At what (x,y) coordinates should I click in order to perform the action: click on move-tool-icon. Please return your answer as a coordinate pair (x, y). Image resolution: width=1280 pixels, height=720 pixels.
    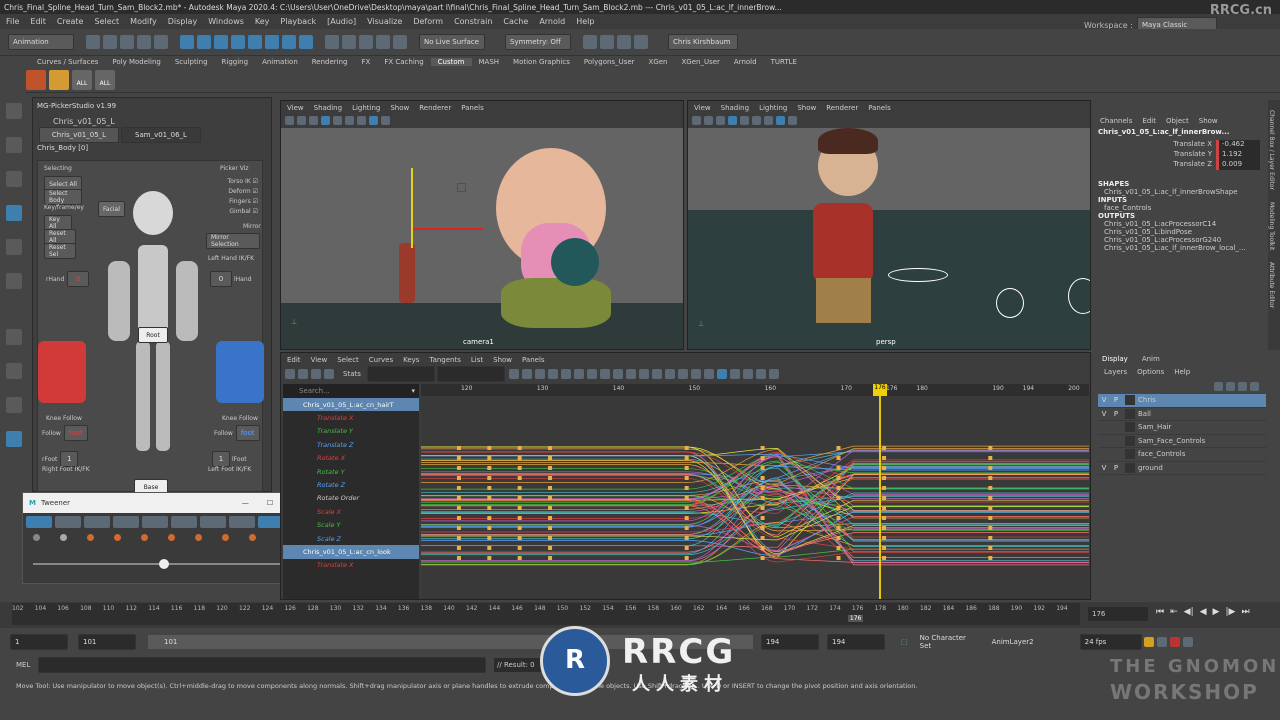
    Looking at the image, I should click on (14, 213).